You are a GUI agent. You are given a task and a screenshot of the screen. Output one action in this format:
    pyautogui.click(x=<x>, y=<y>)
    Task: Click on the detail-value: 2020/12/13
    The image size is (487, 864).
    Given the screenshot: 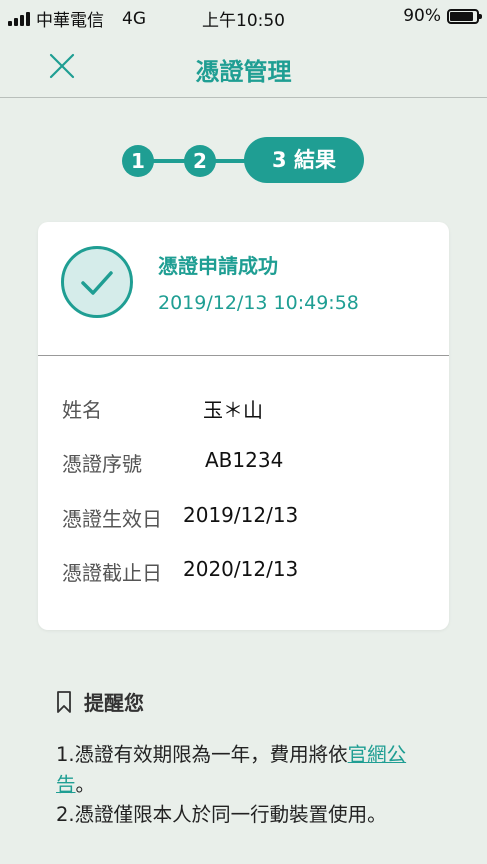 What is the action you would take?
    pyautogui.click(x=241, y=569)
    